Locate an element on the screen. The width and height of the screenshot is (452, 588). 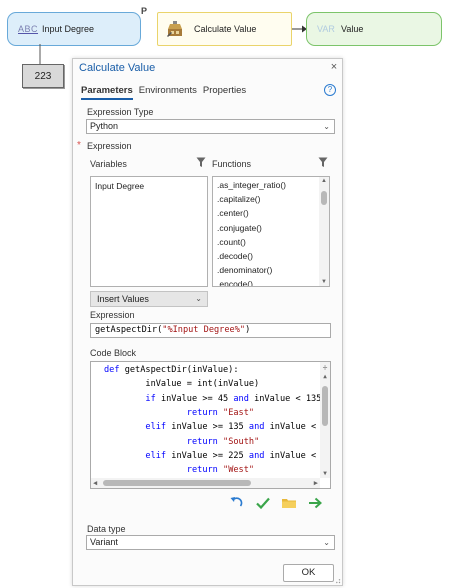
expression-input: getAspectDir("%Input Degree%") is located at coordinates (210, 330).